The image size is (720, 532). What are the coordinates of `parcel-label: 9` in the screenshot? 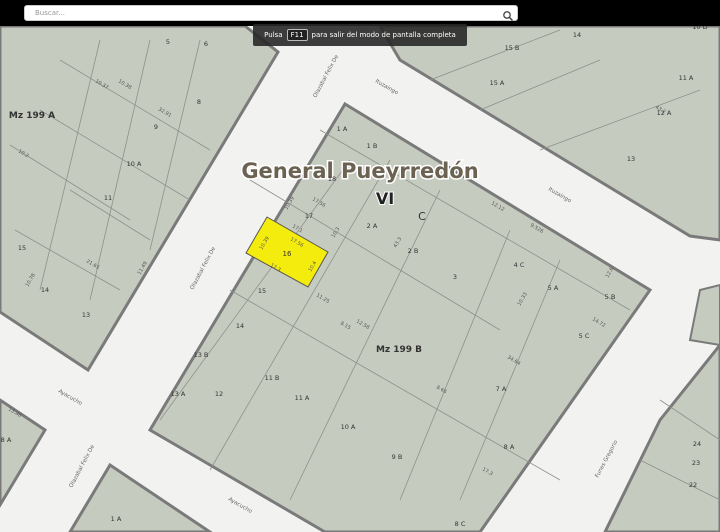 It's located at (156, 127).